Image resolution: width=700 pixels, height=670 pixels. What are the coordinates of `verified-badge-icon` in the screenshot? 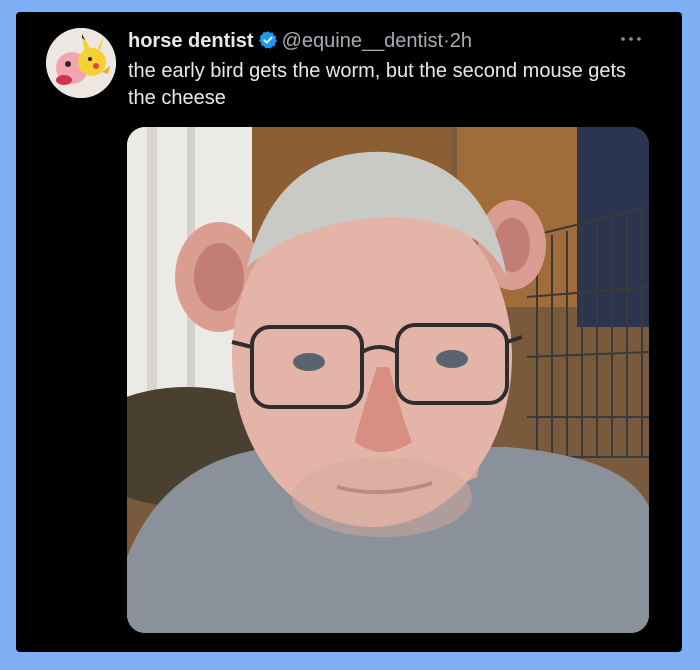 It's located at (268, 43).